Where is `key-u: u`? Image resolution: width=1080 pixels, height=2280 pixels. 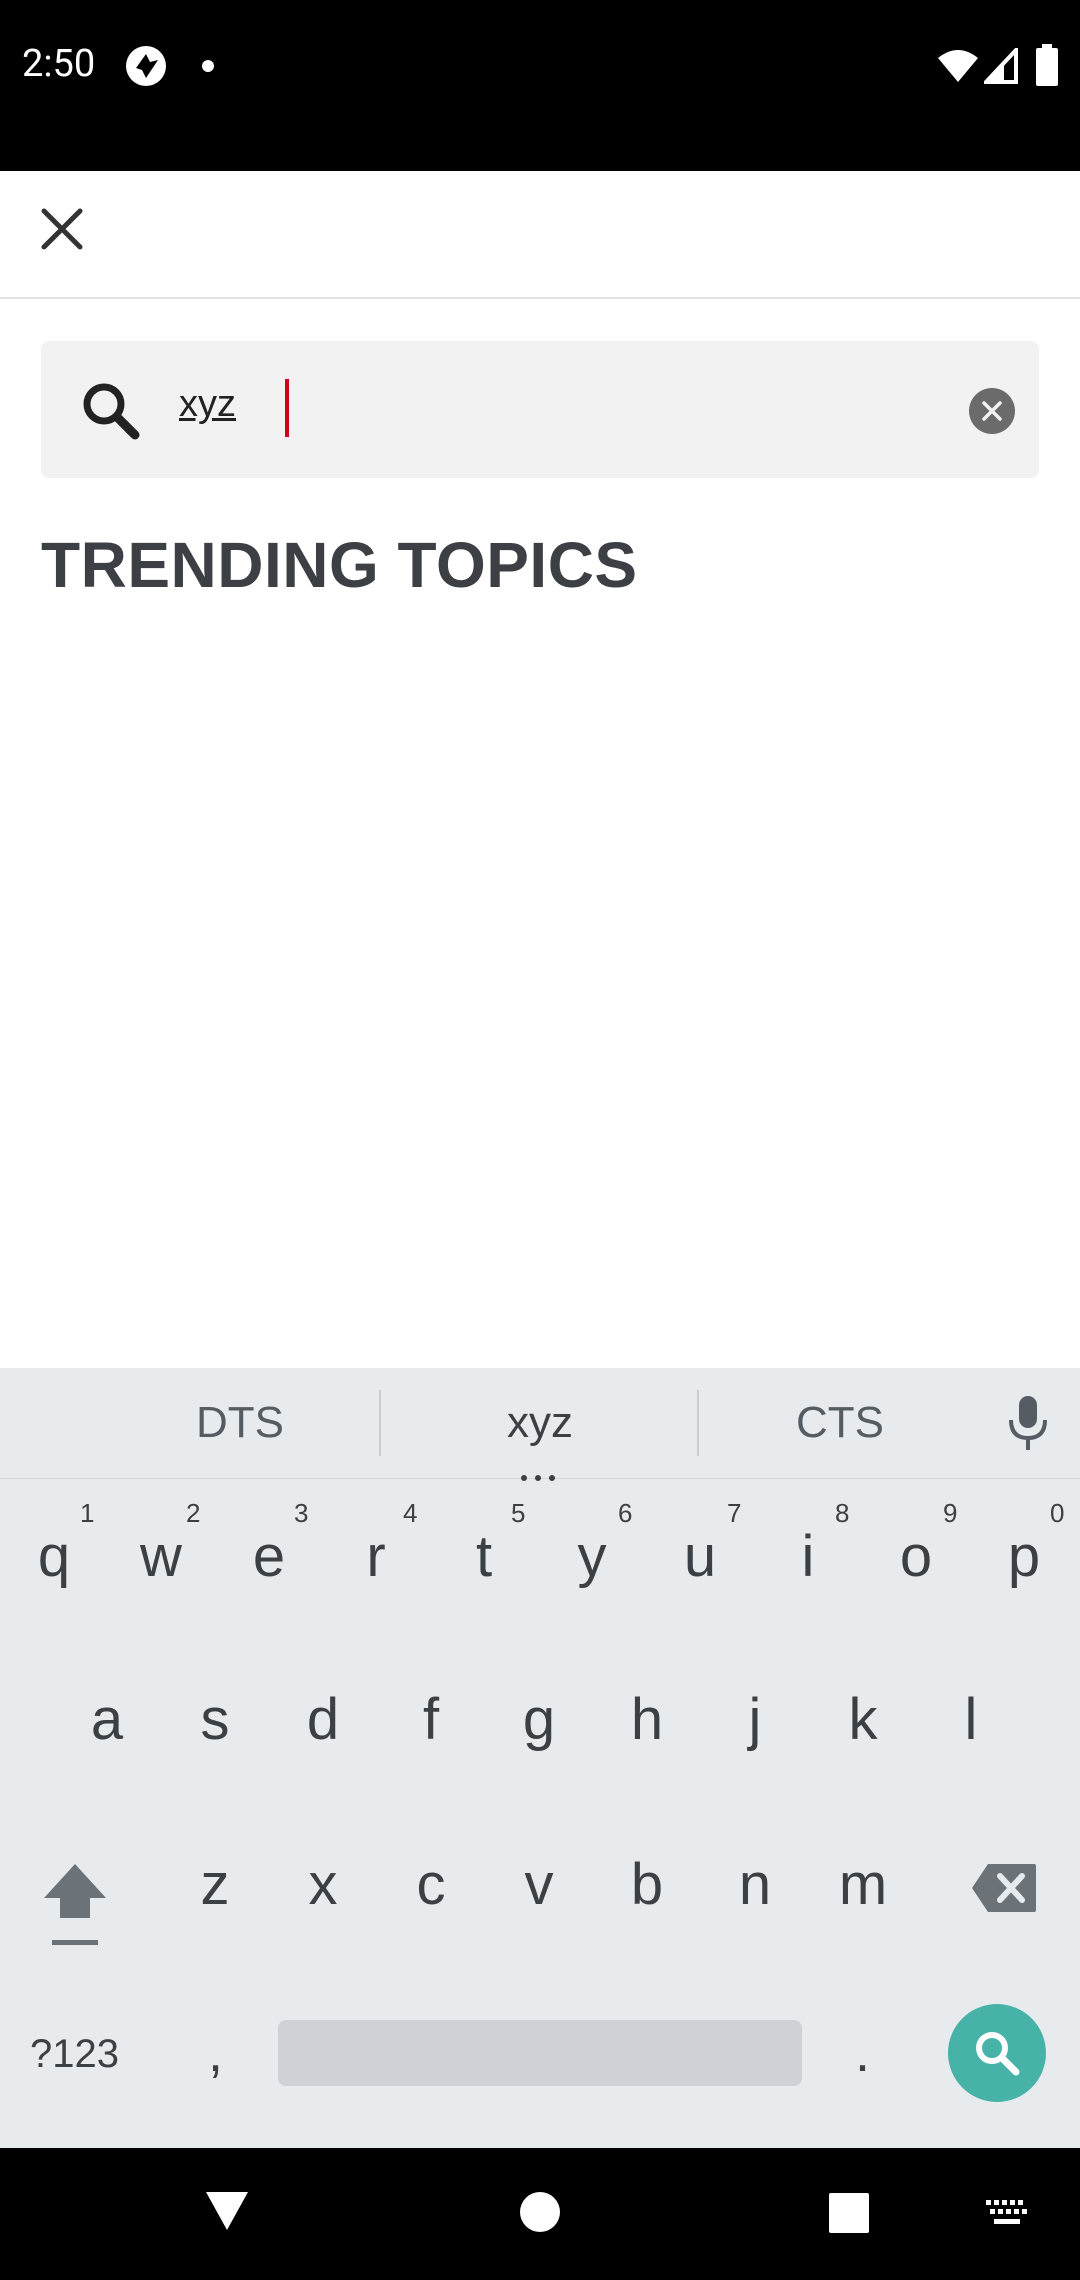
key-u: u is located at coordinates (700, 1556).